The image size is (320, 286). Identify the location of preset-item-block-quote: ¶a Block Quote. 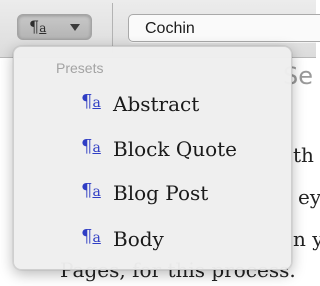
(152, 149).